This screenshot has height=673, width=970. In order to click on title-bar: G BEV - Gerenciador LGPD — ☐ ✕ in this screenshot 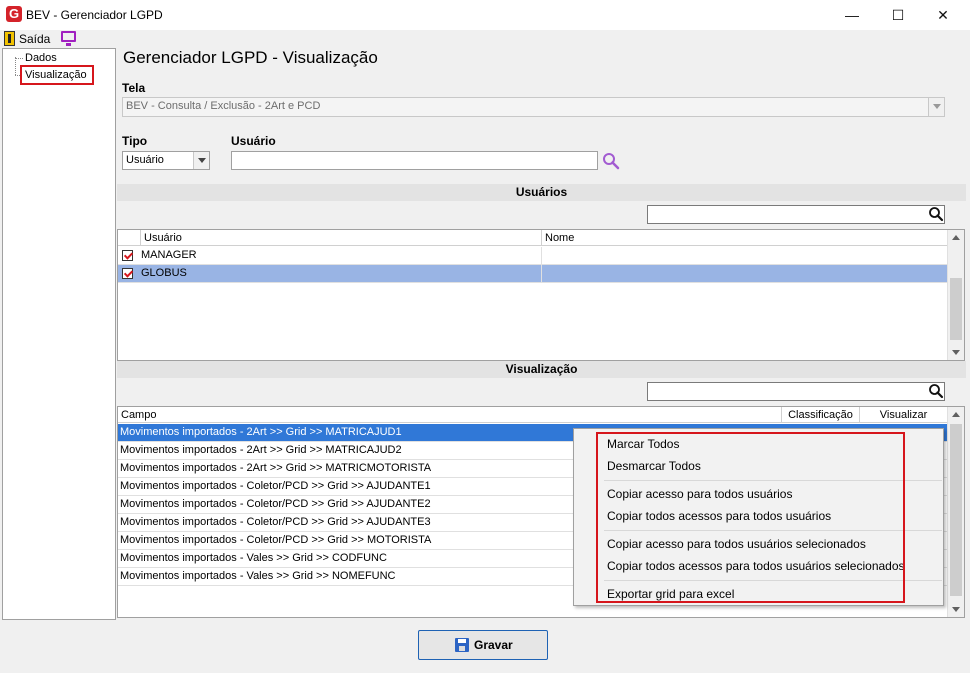, I will do `click(485, 15)`.